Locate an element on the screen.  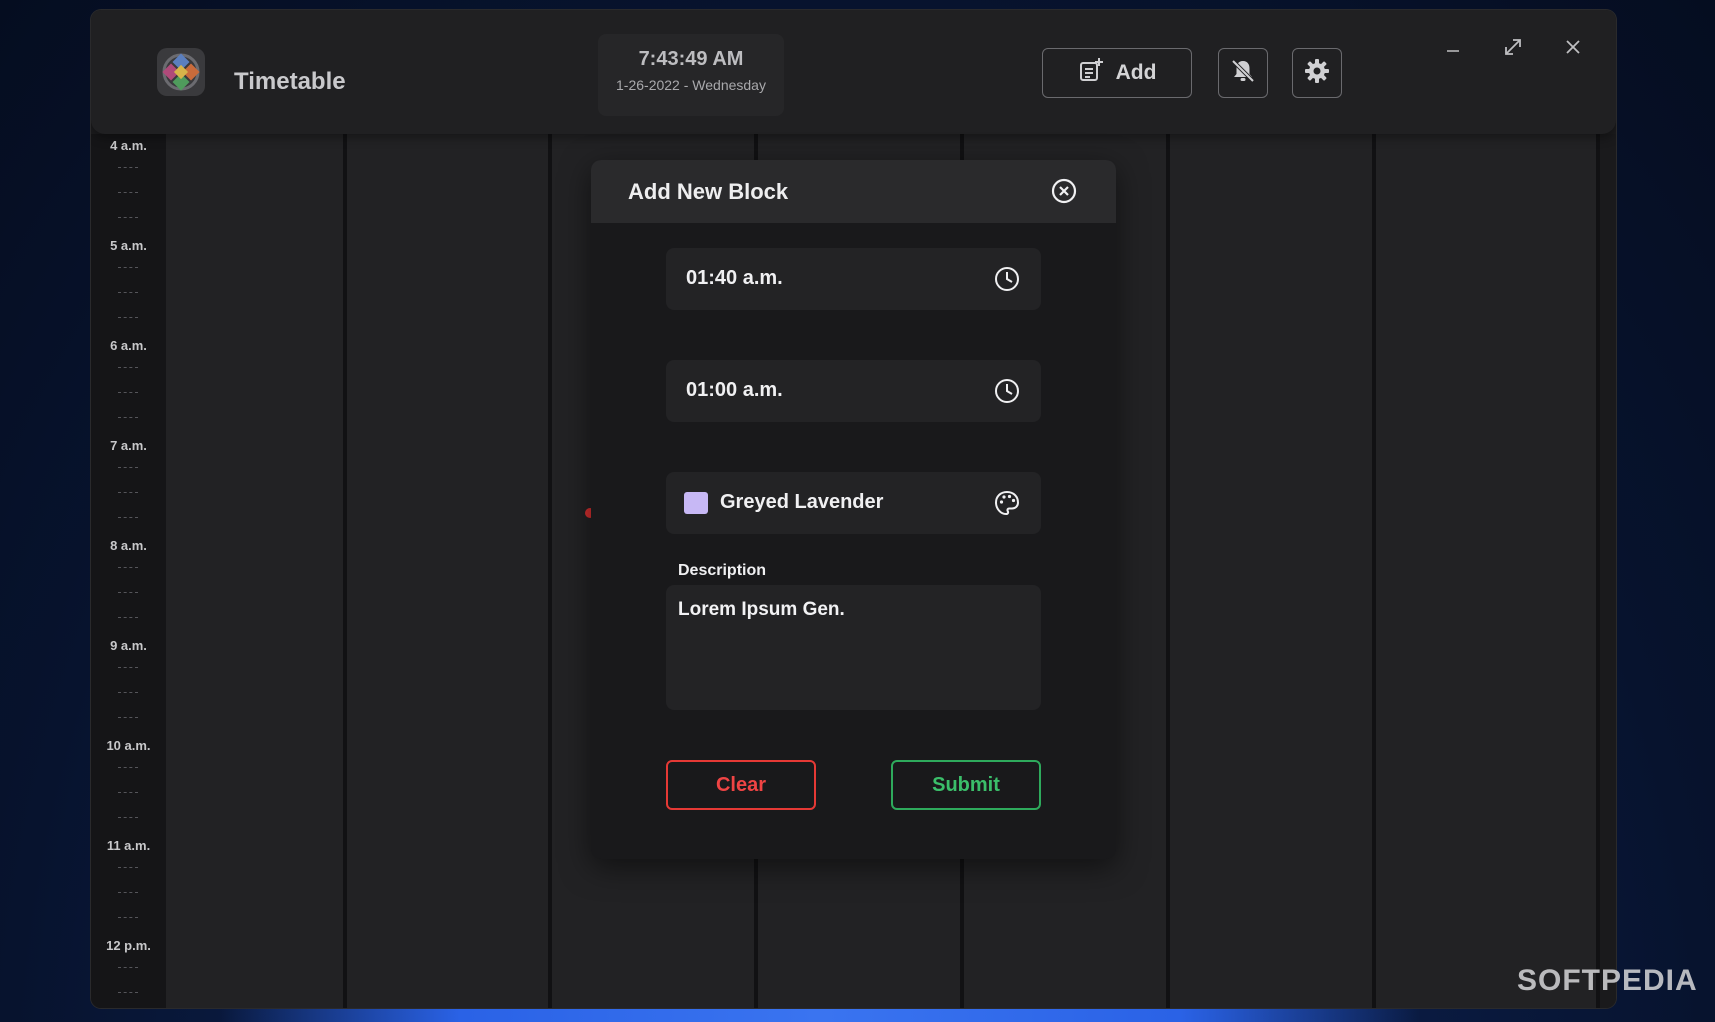
end-time-field: 01:00 a.m. is located at coordinates (853, 391).